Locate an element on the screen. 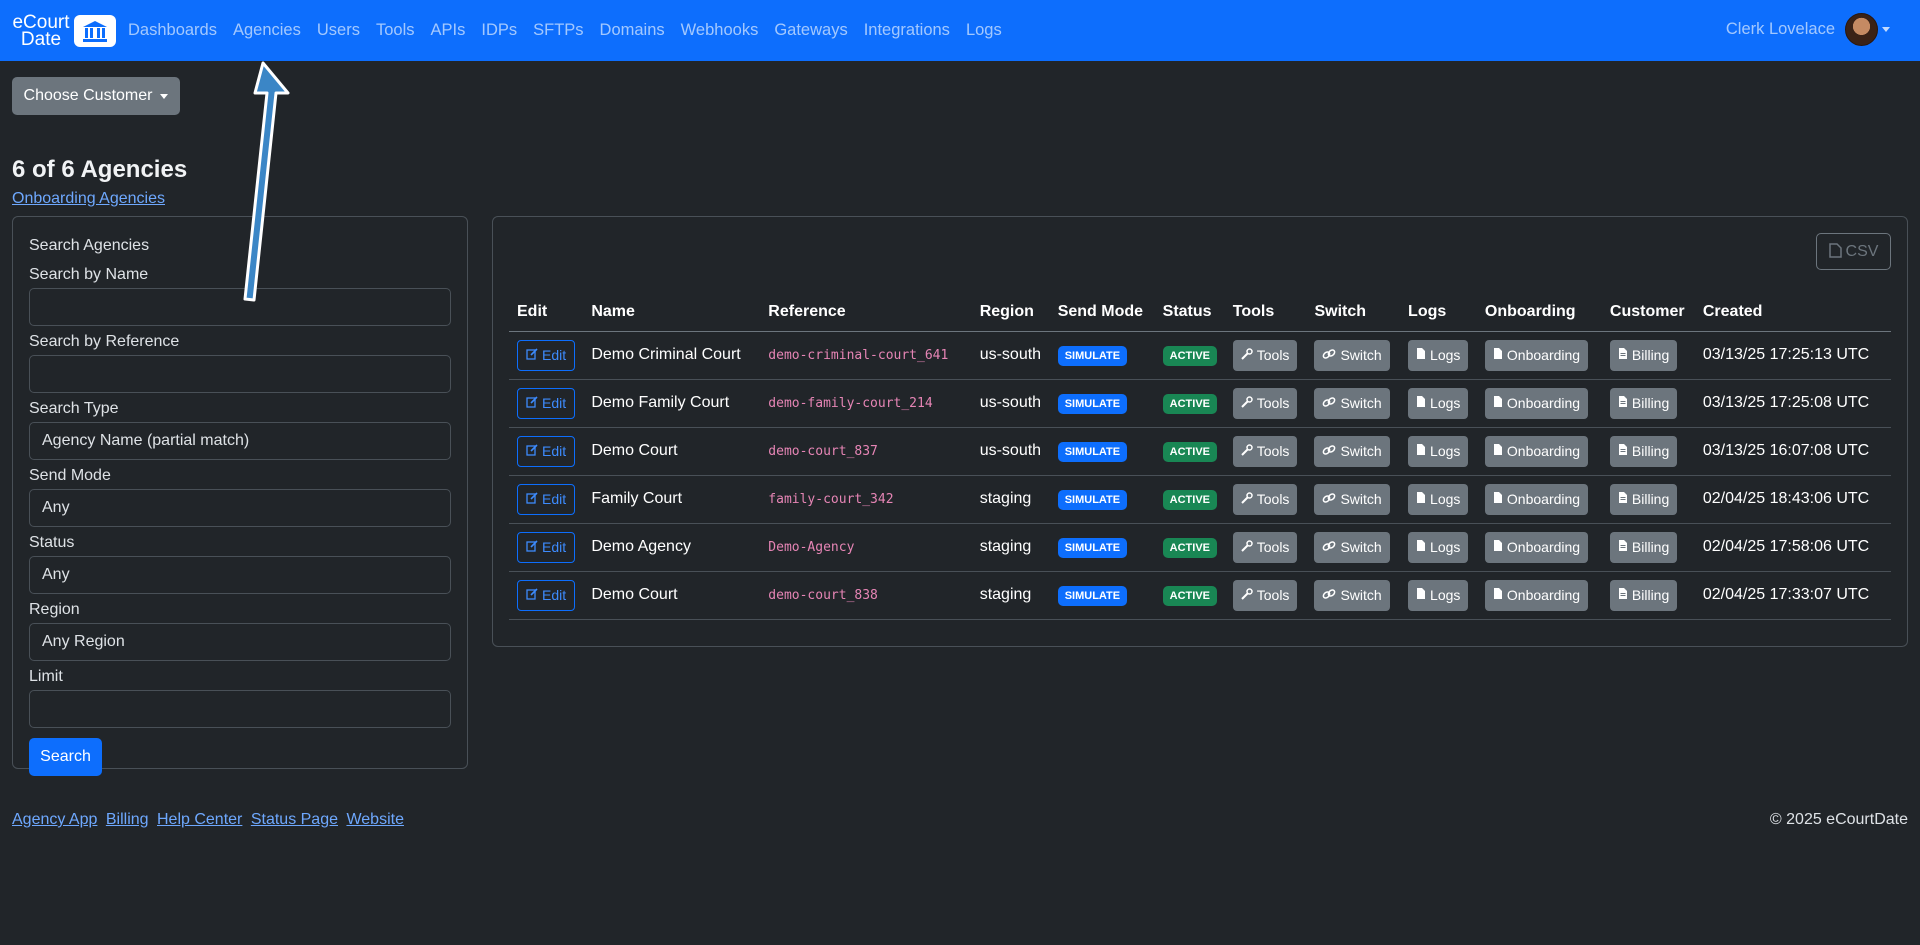  nav-link-logs: Logs is located at coordinates (984, 30).